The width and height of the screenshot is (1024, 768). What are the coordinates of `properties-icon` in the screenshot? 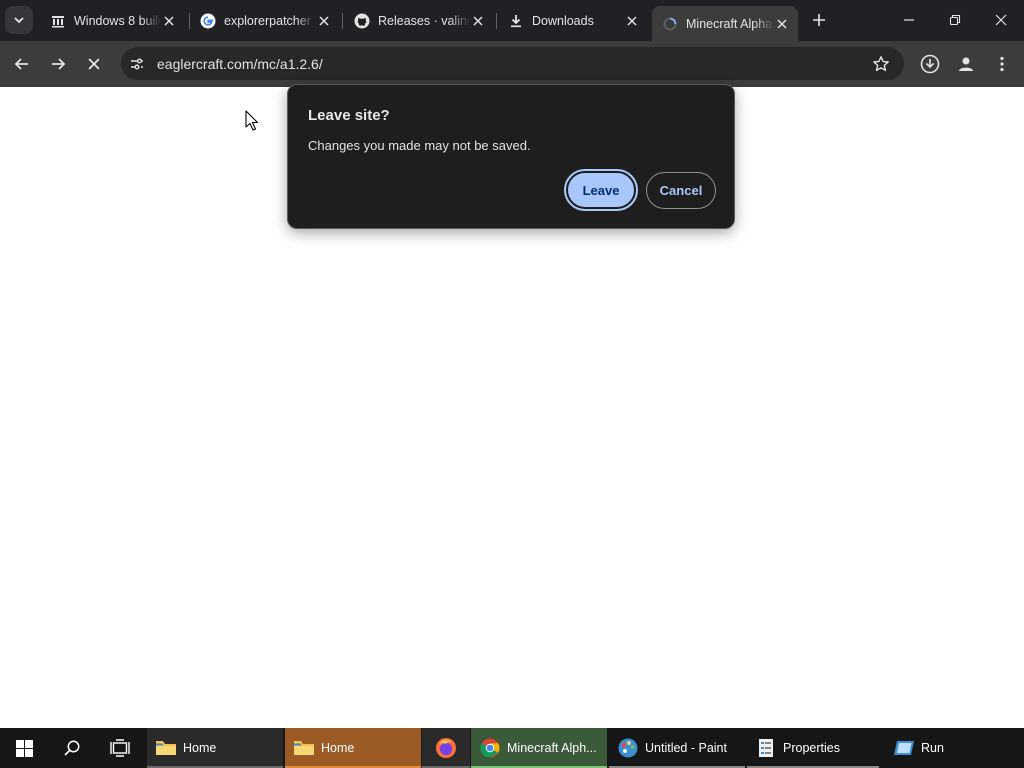 It's located at (766, 748).